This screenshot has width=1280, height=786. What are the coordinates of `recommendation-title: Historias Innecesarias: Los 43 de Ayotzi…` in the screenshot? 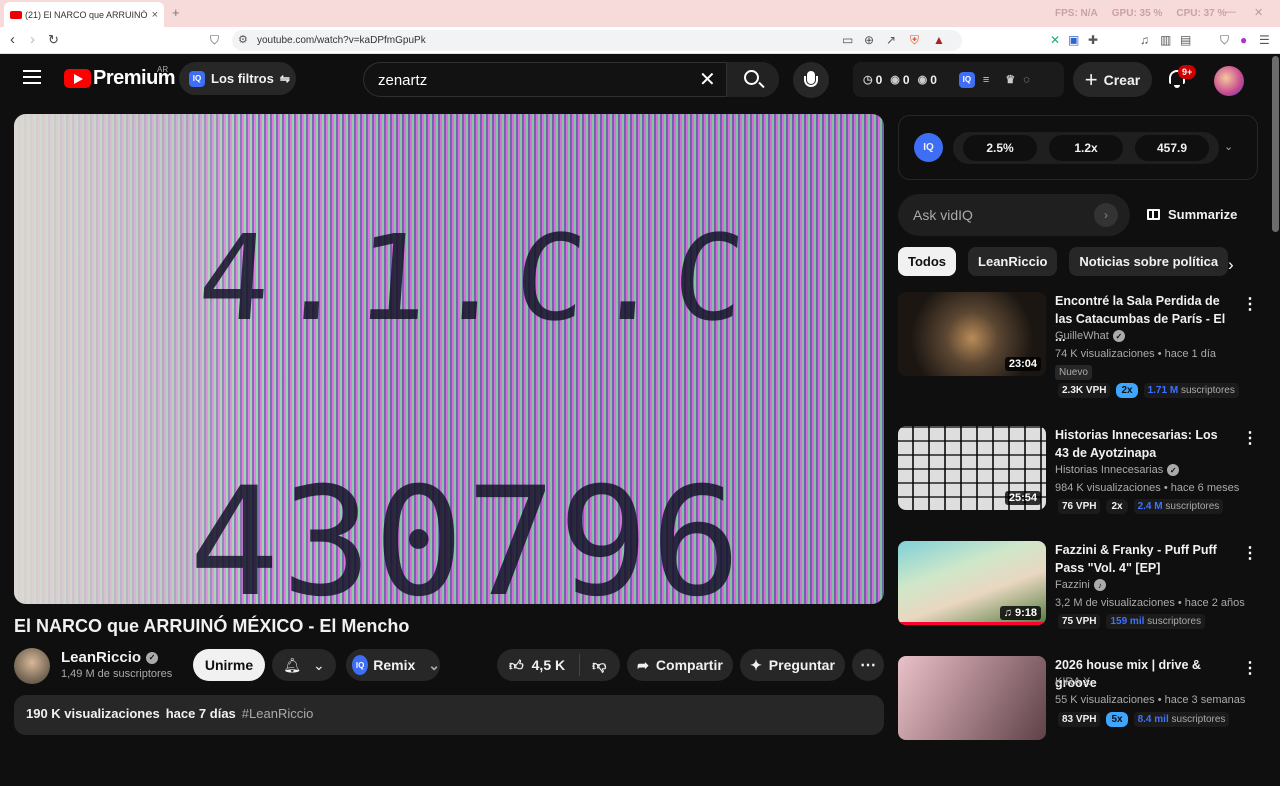 It's located at (1142, 444).